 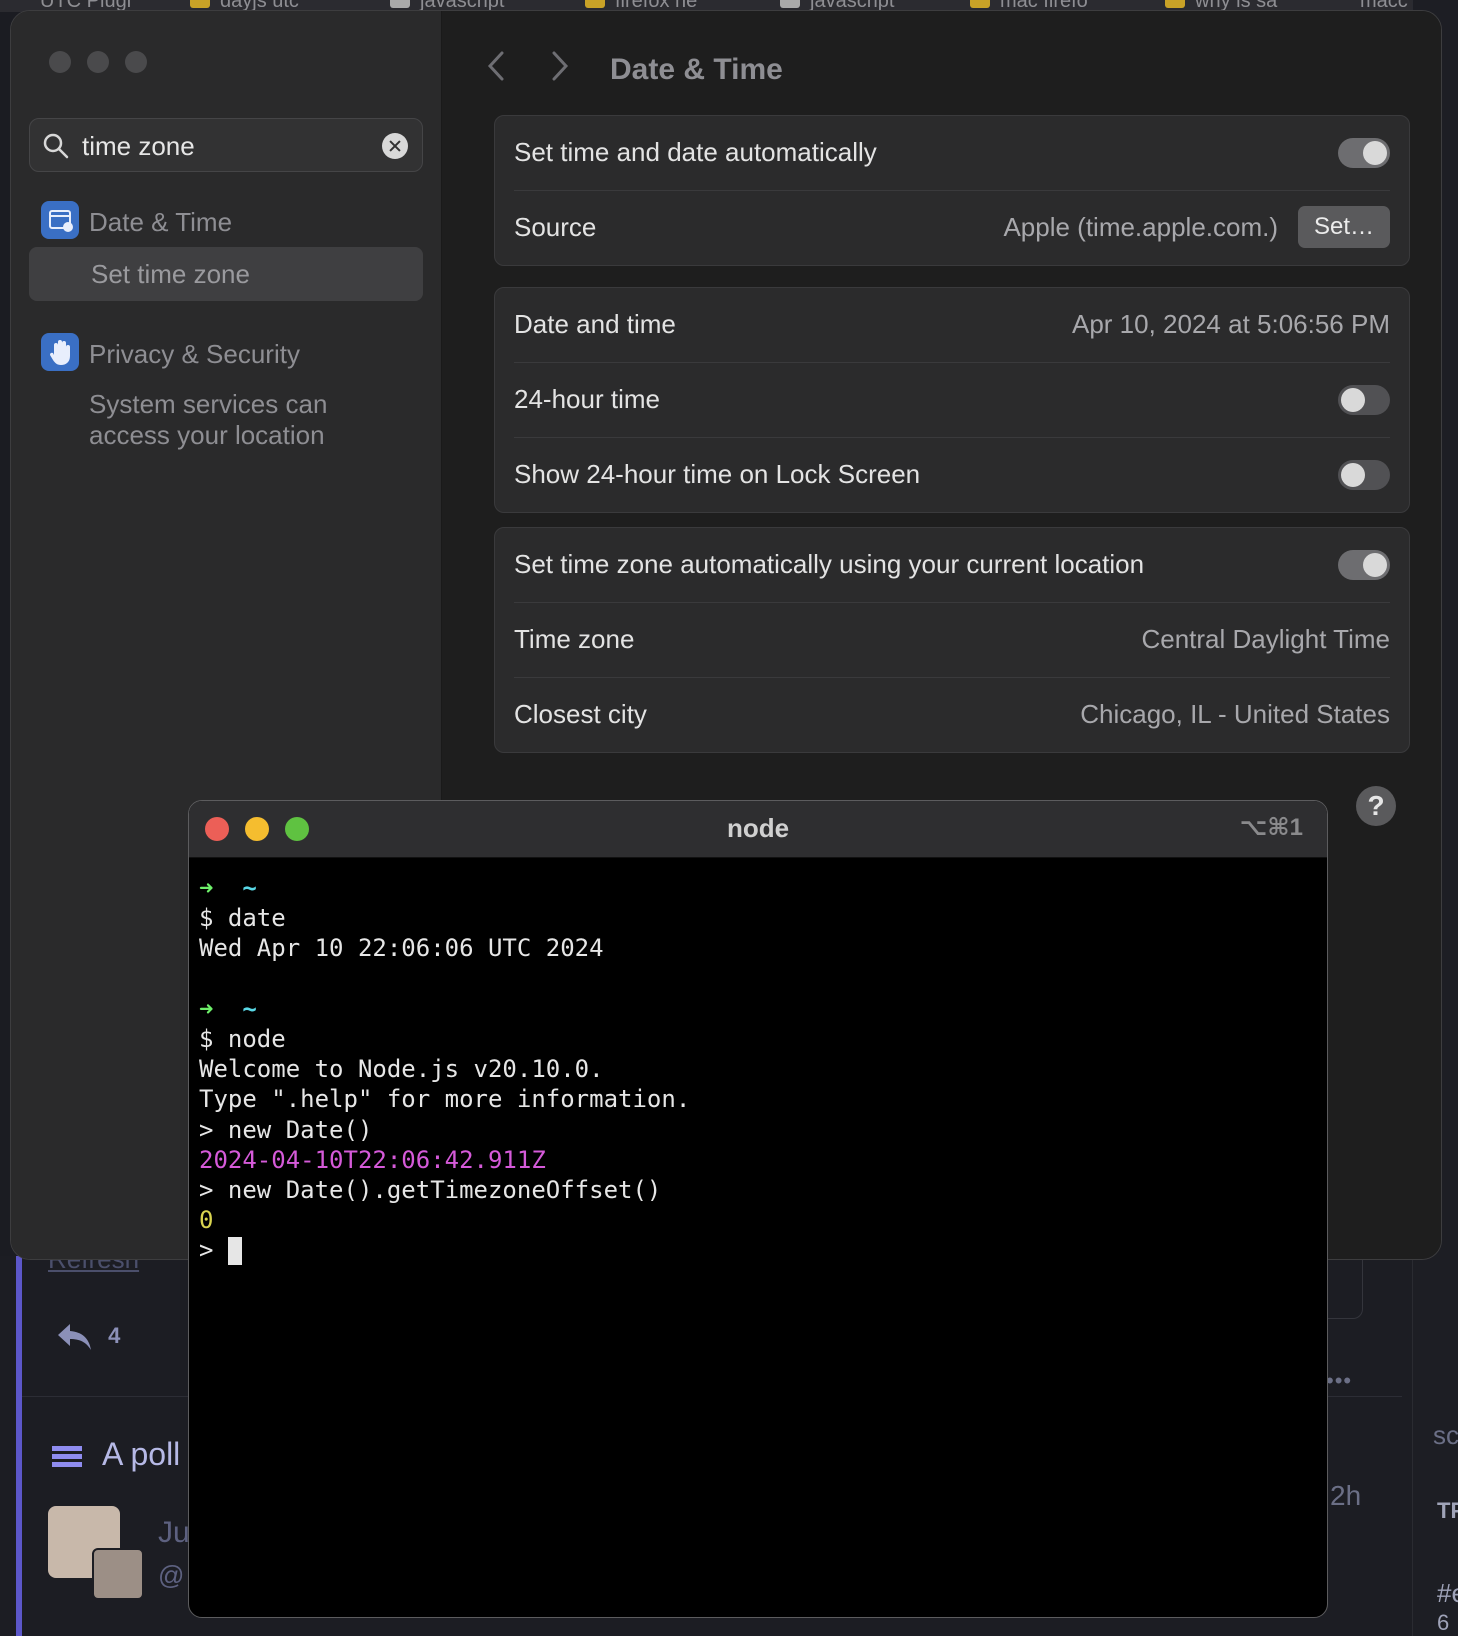 I want to click on setting-row: Show 24-hour time on Lock Screen, so click(x=952, y=475).